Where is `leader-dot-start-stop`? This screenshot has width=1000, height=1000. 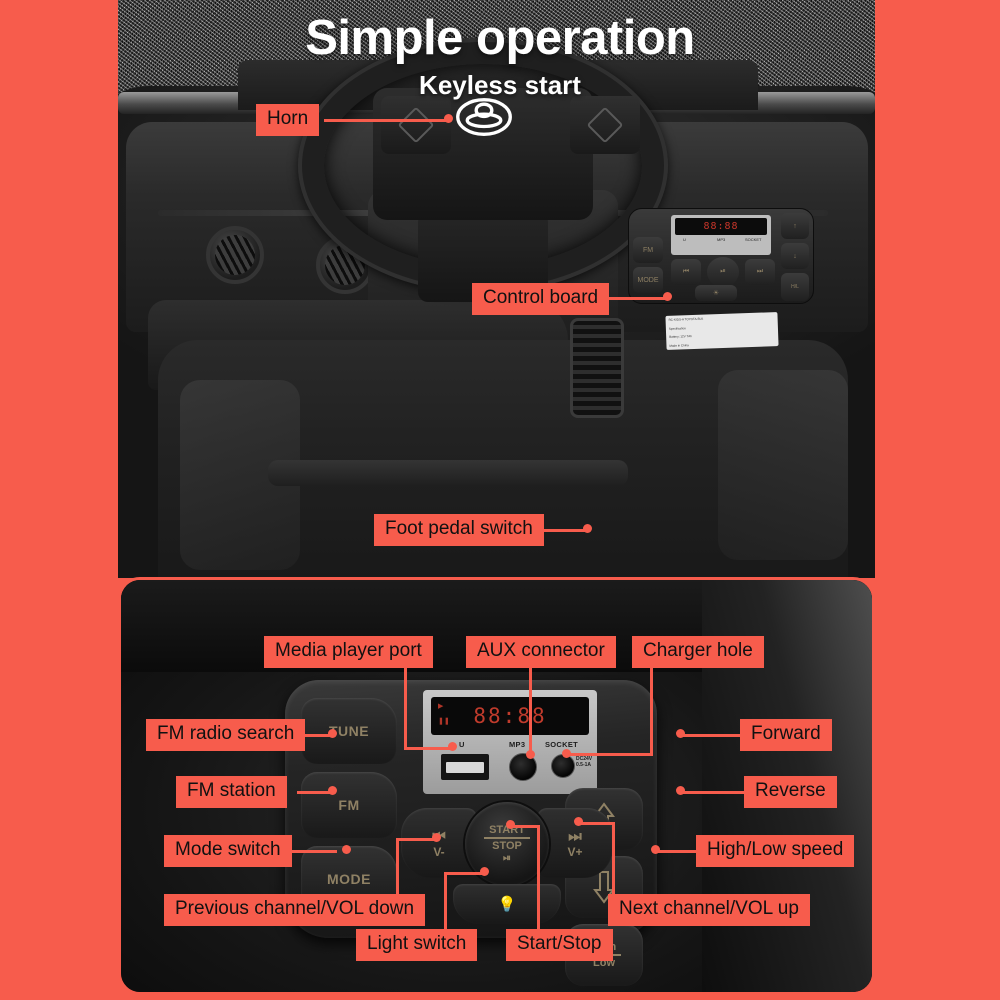 leader-dot-start-stop is located at coordinates (510, 824).